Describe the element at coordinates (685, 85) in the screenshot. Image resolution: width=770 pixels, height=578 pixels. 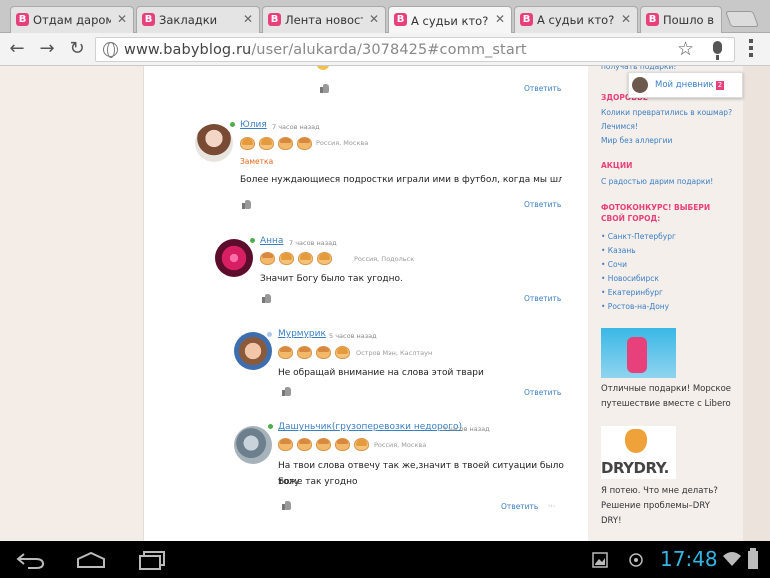
I see `my-diary-button: Мой дневник 2` at that location.